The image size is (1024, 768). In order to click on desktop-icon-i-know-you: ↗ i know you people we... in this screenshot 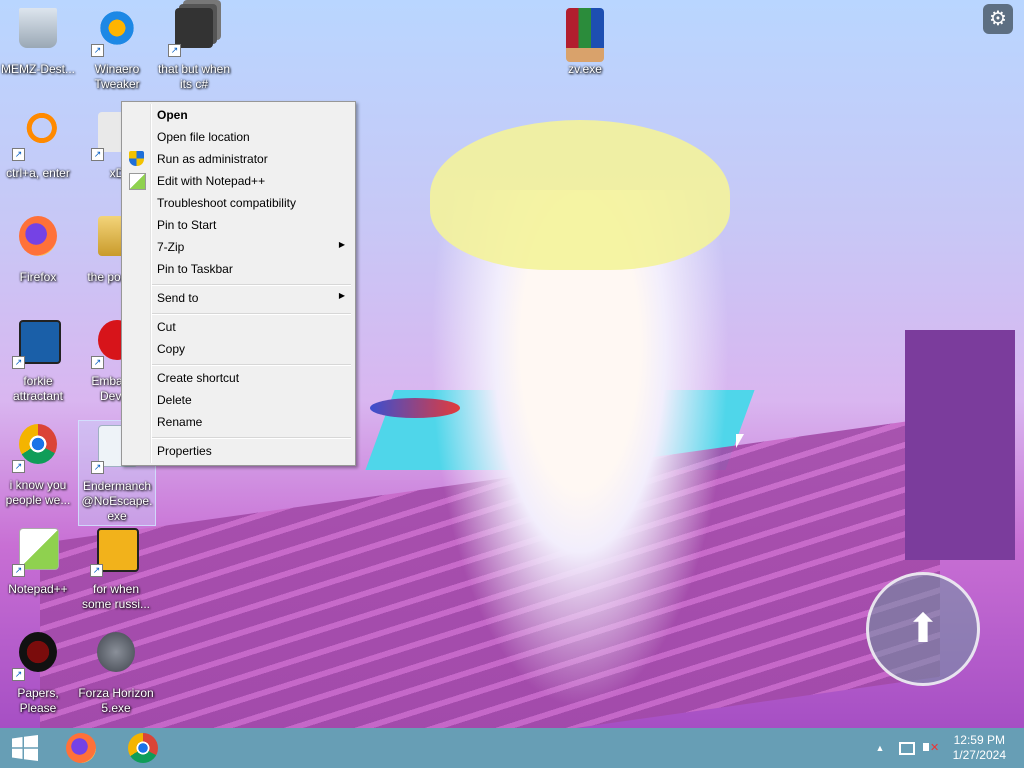, I will do `click(38, 472)`.